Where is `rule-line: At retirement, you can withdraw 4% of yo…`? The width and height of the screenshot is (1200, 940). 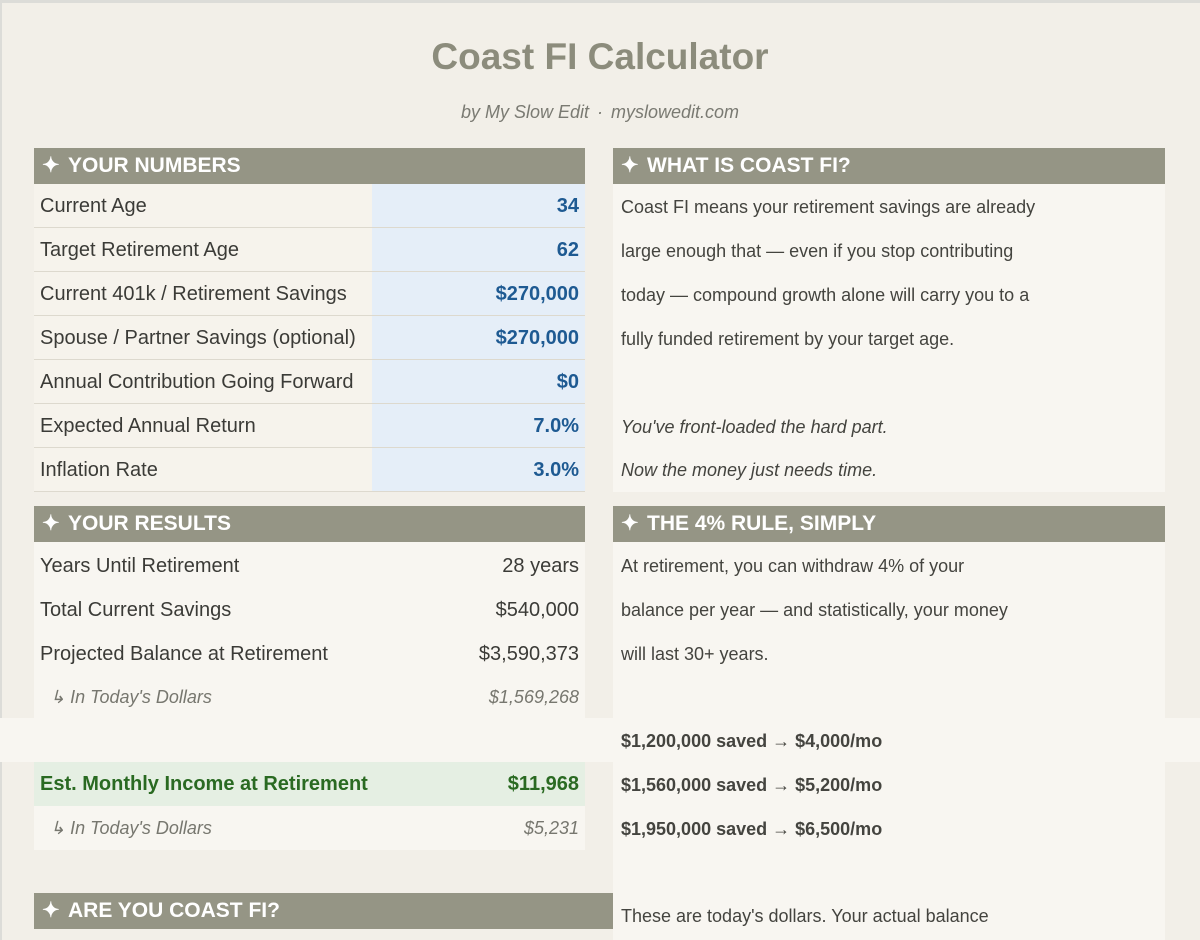 rule-line: At retirement, you can withdraw 4% of yo… is located at coordinates (793, 566).